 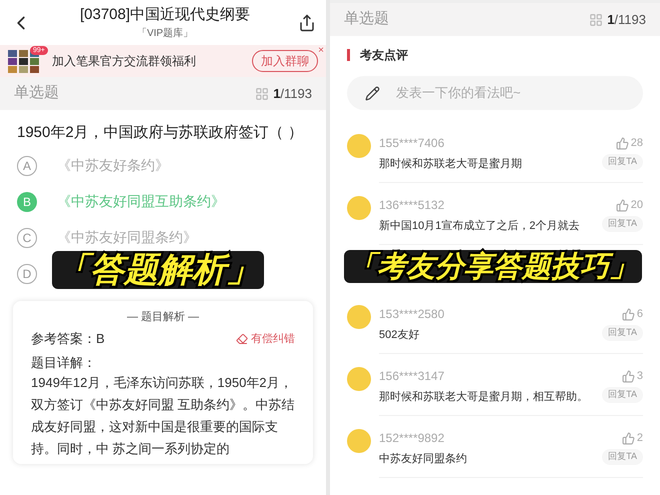 What do you see at coordinates (141, 201) in the screenshot?
I see `option-text: 《中苏友好同盟互助条约》` at bounding box center [141, 201].